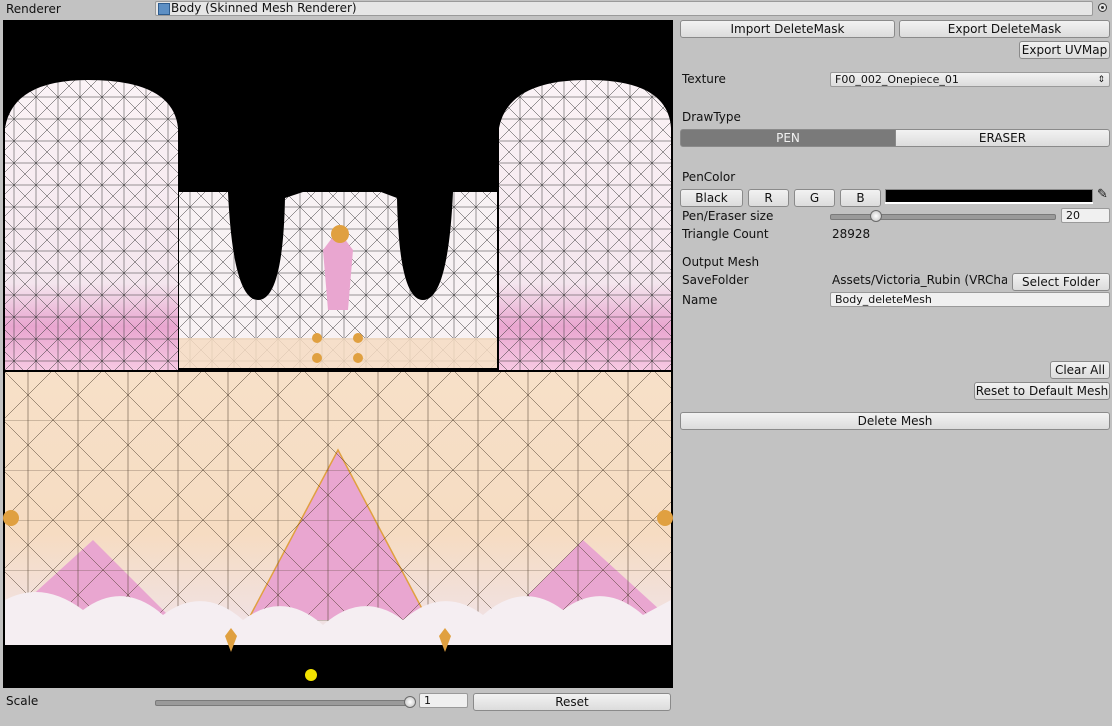 Image resolution: width=1112 pixels, height=726 pixels. I want to click on pencolor-r-button: R, so click(768, 198).